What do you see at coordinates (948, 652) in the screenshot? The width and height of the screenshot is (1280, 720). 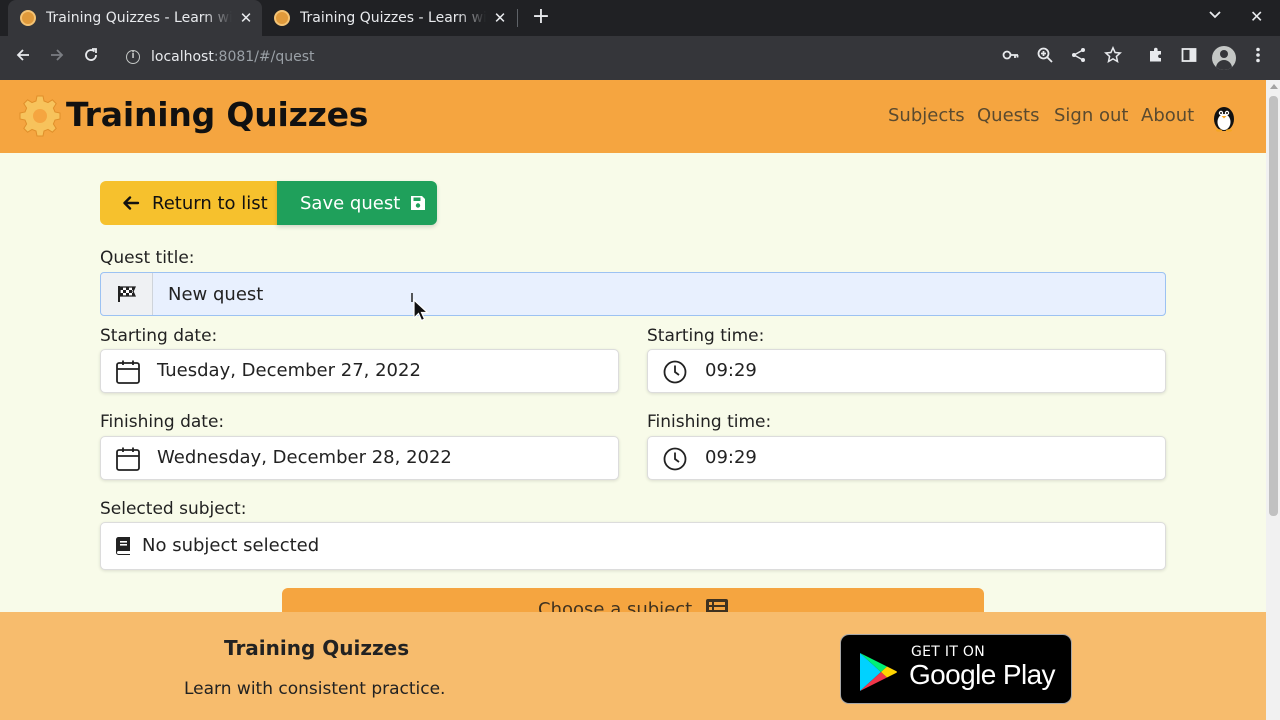 I see `store-get-label: GET IT ON` at bounding box center [948, 652].